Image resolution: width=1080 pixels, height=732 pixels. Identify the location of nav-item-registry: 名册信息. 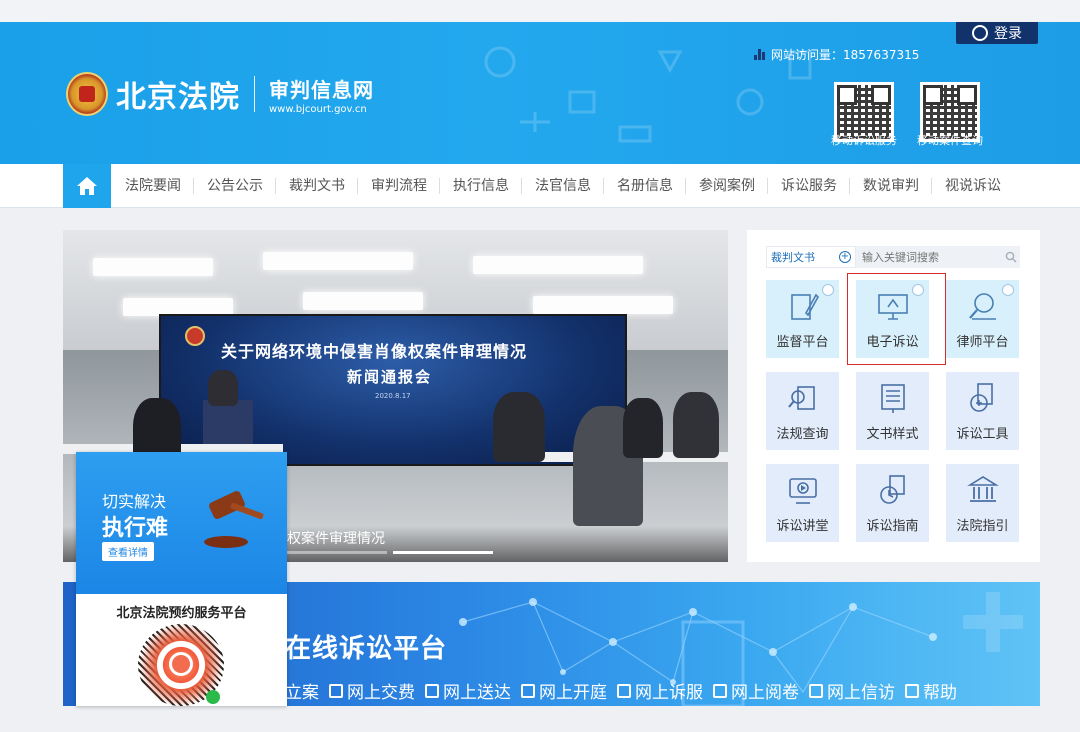
(645, 186).